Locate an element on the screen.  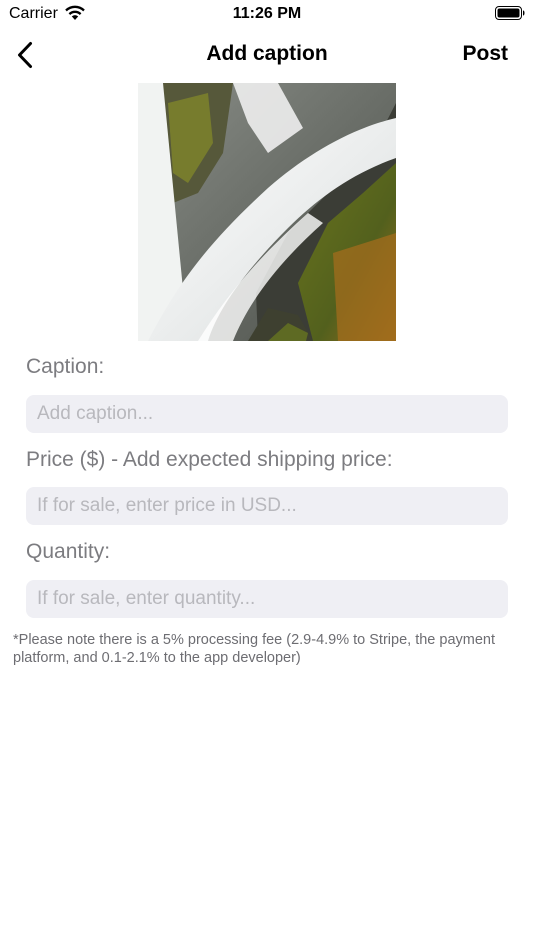
quantity-label: Quantity: is located at coordinates (68, 551).